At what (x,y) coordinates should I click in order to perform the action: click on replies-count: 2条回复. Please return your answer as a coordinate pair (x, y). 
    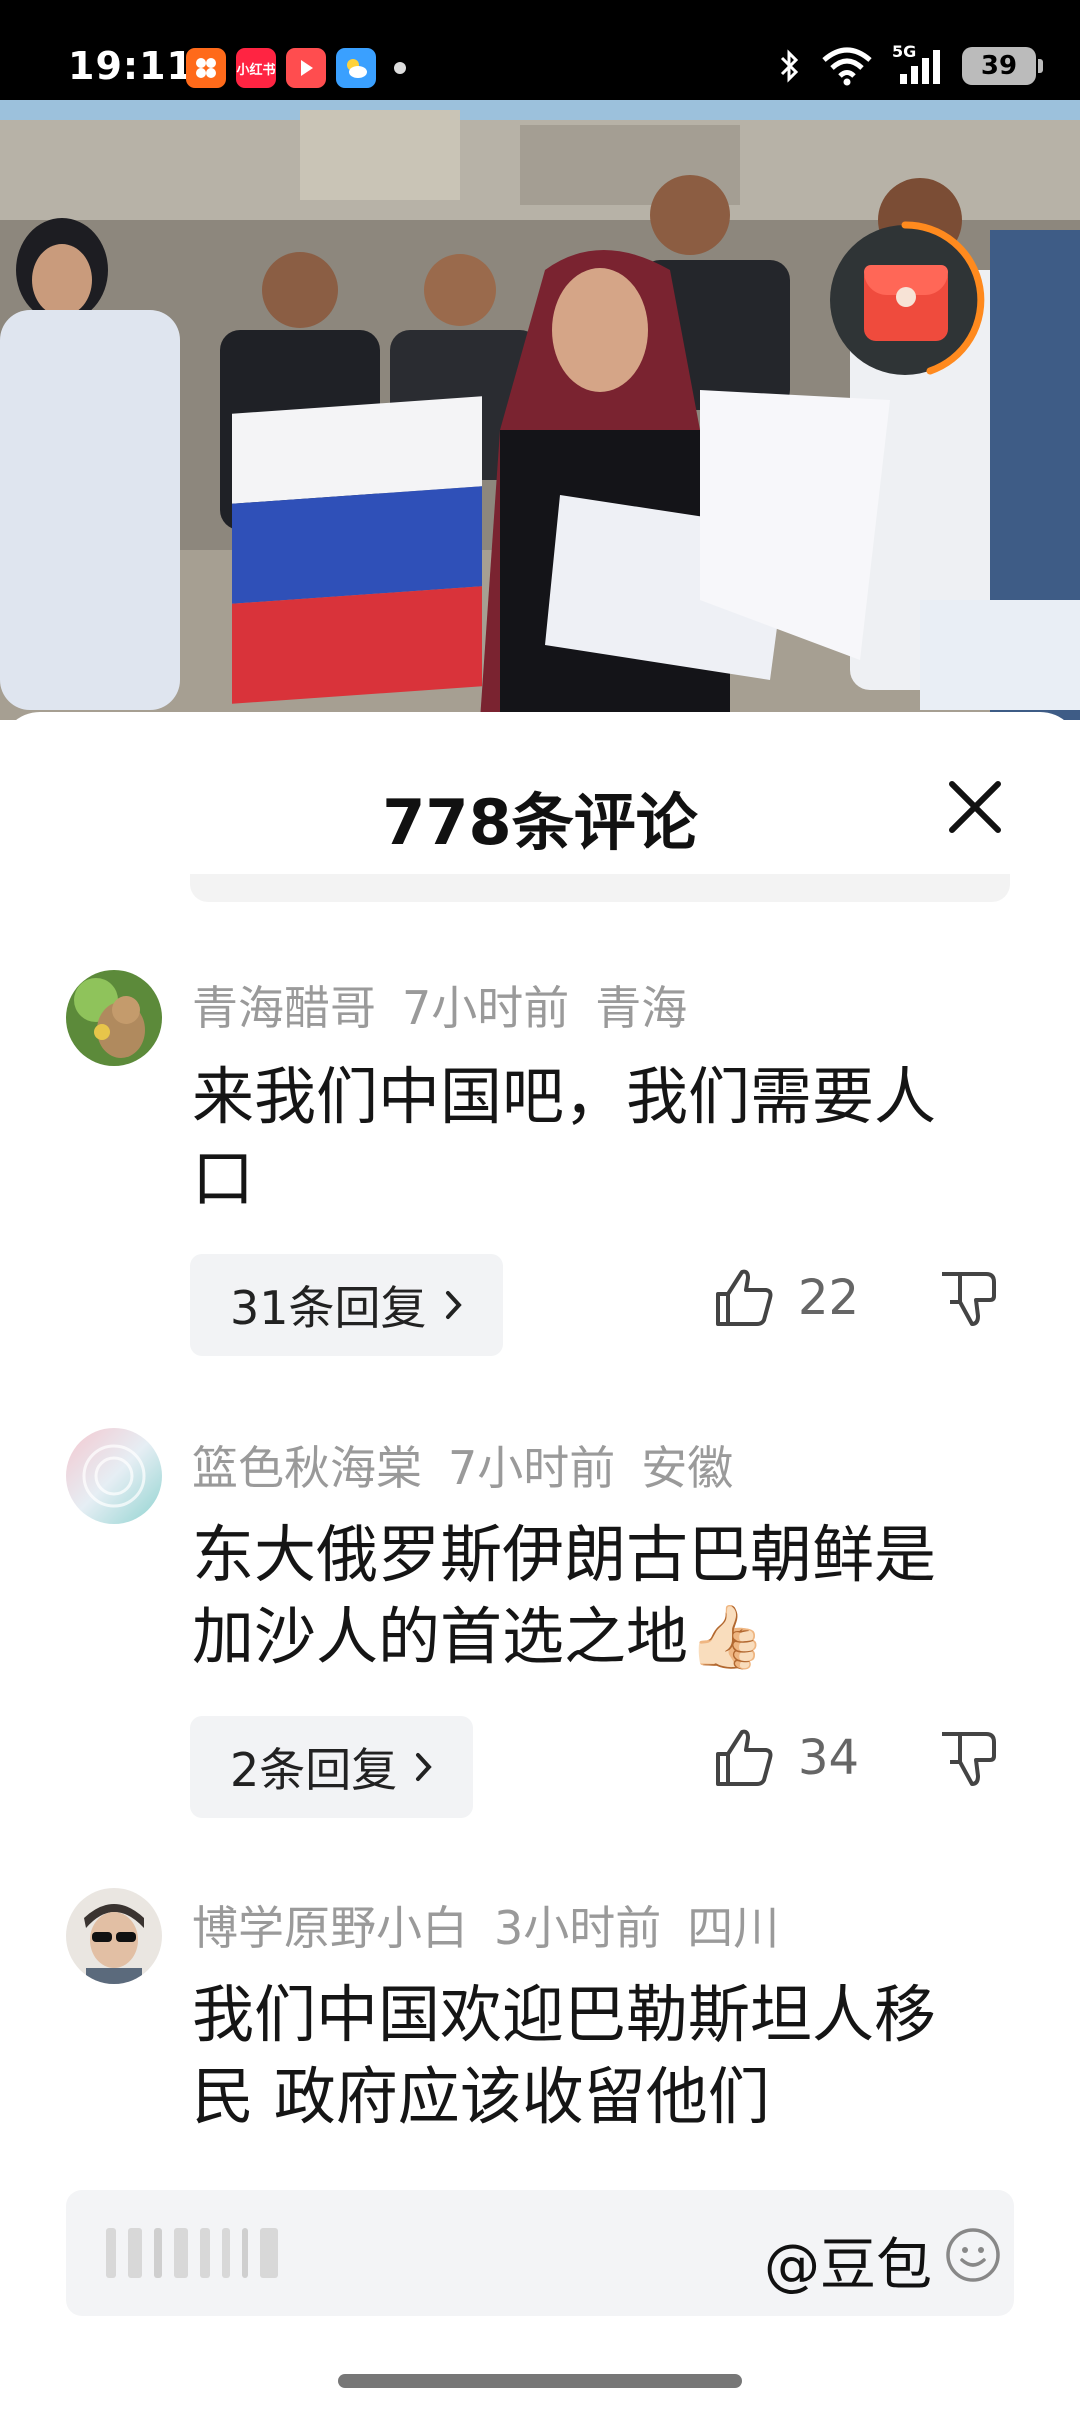
    Looking at the image, I should click on (314, 1770).